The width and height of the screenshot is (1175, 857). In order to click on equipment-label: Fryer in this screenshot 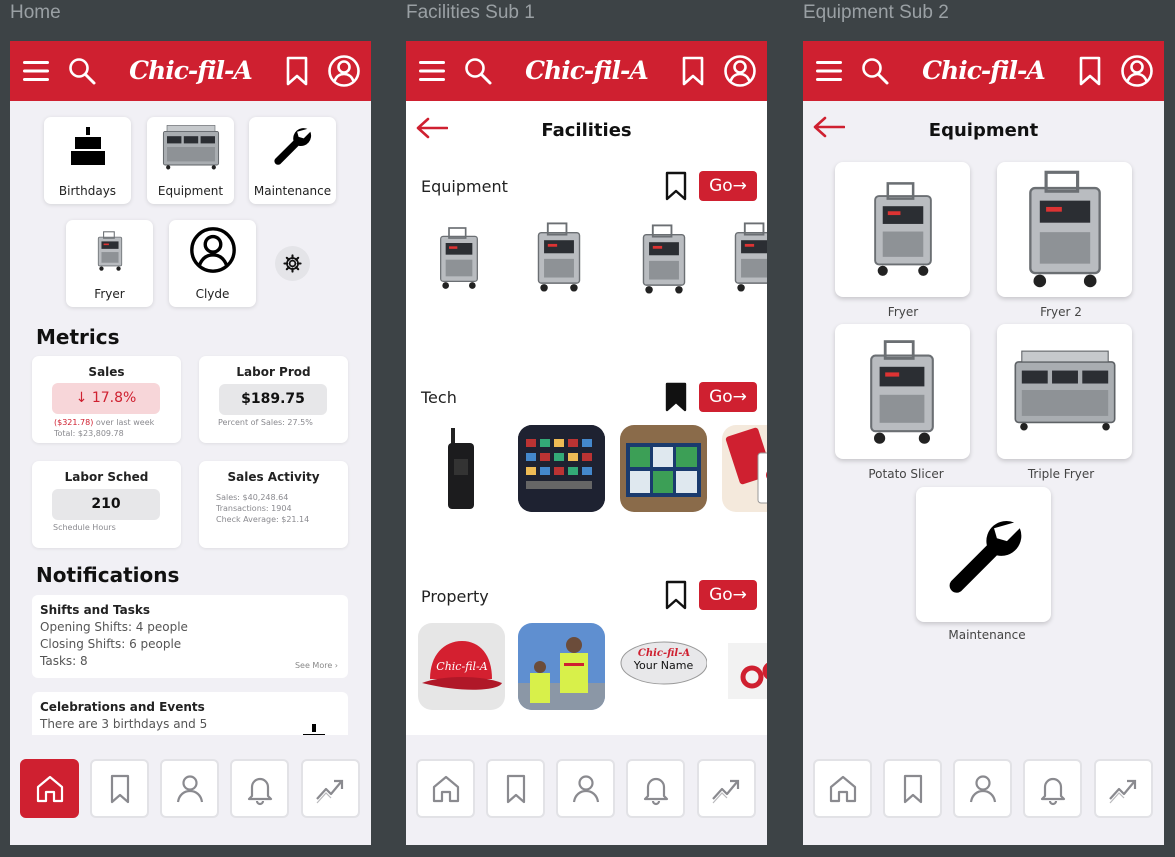, I will do `click(903, 312)`.